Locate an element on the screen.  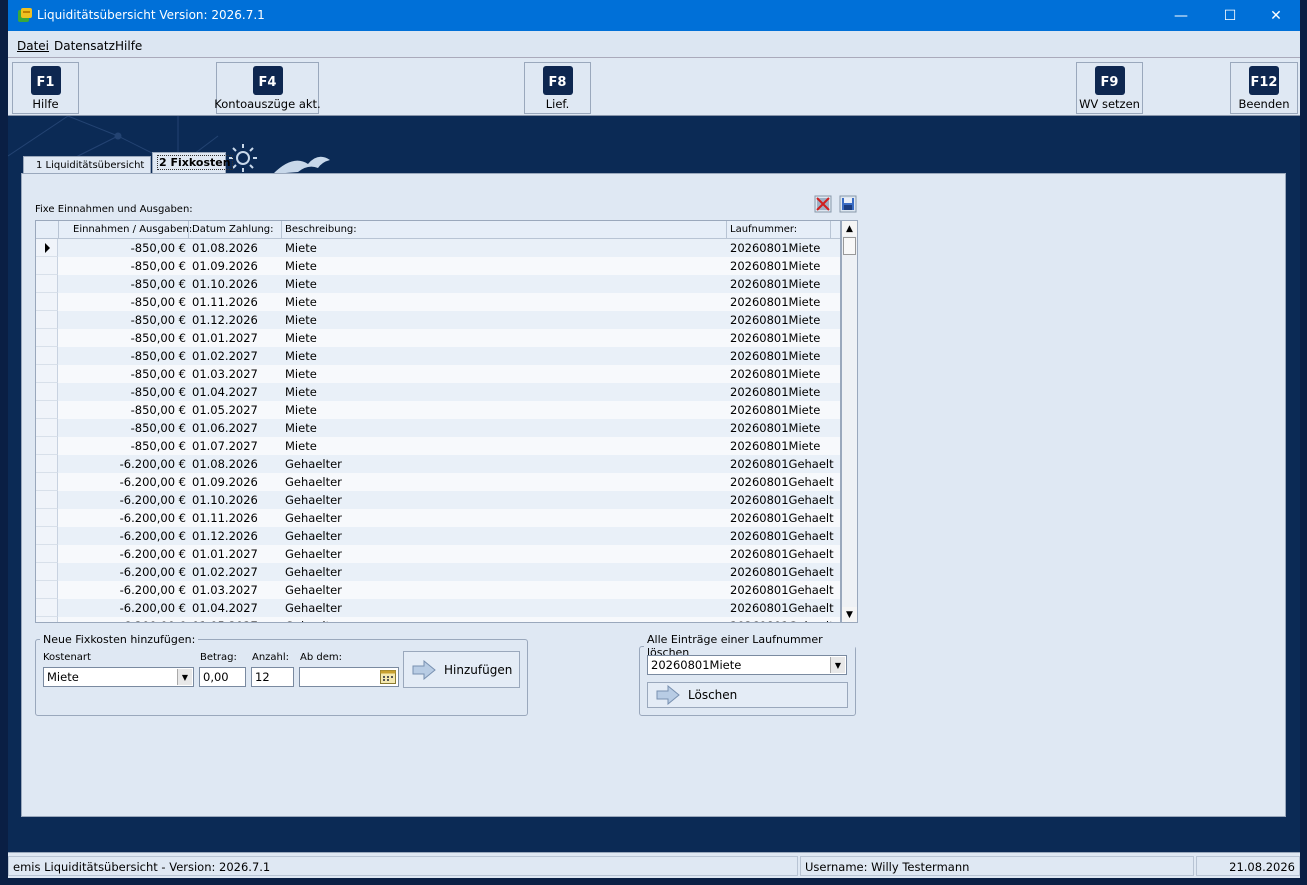
f1-help-button: F1 Hilfe is located at coordinates (45, 88).